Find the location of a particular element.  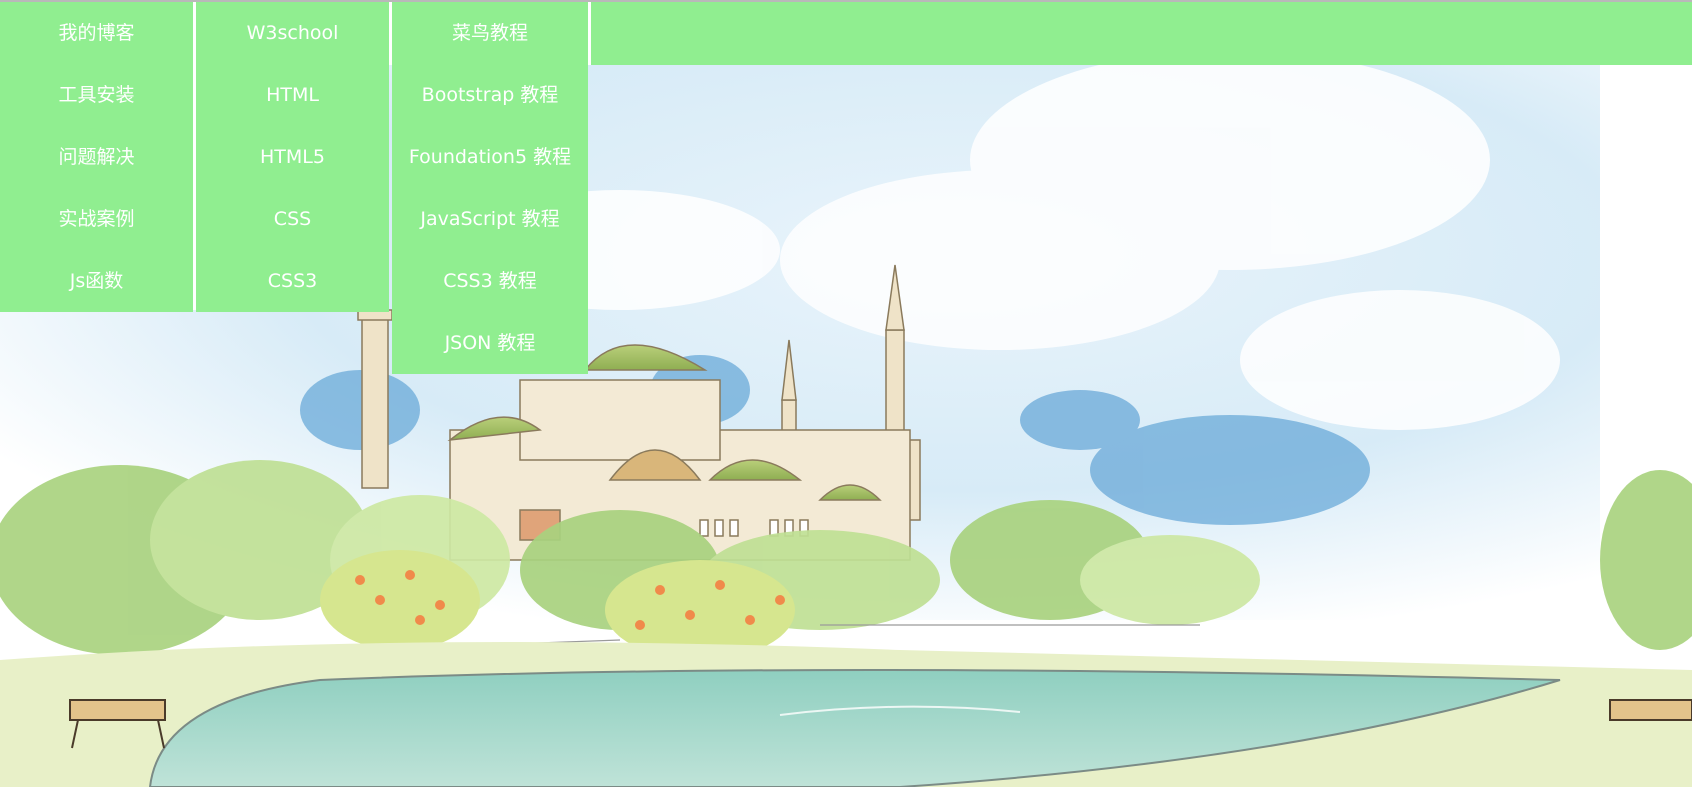

menu-item-bootstrap: Bootstrap 教程 is located at coordinates (490, 95).